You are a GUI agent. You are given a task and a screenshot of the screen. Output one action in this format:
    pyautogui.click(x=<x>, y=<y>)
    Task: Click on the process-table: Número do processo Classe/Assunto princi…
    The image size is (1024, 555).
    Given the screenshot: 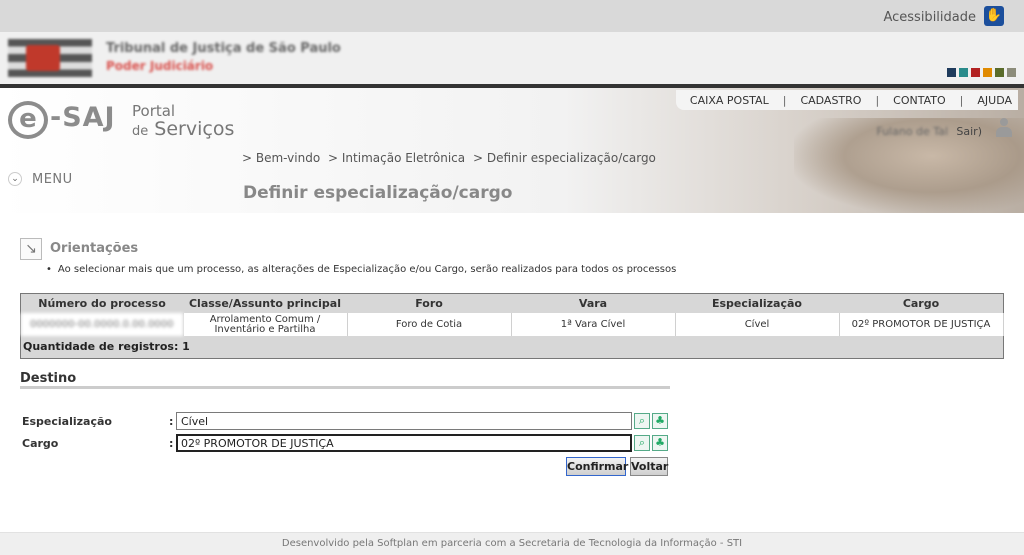 What is the action you would take?
    pyautogui.click(x=512, y=326)
    